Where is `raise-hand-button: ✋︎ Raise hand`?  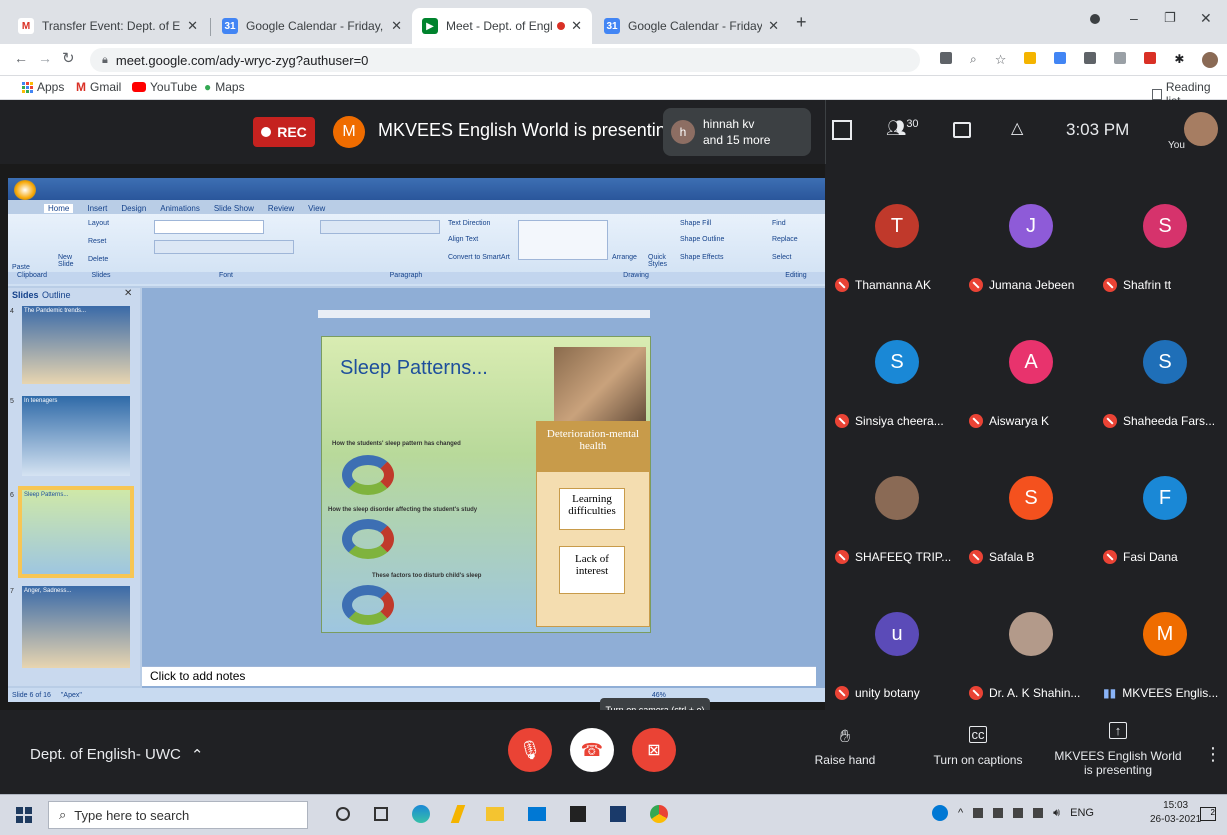 raise-hand-button: ✋︎ Raise hand is located at coordinates (845, 746).